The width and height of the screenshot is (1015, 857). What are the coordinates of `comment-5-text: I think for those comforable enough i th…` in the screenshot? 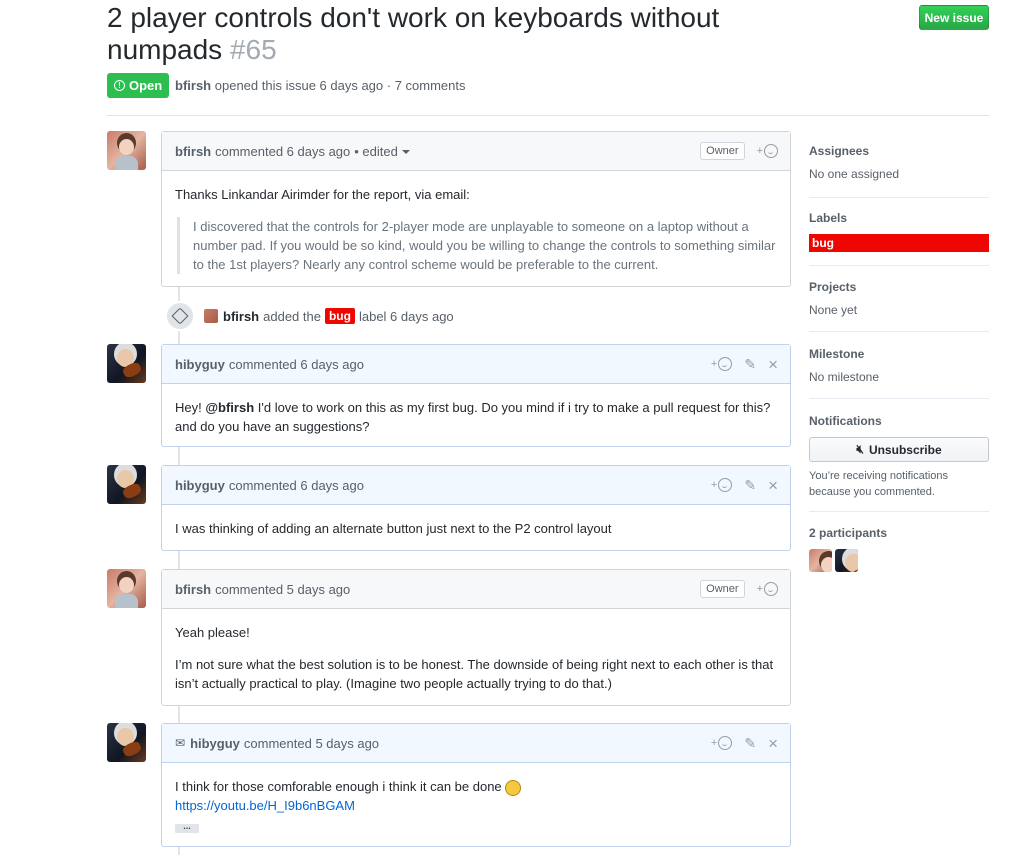 It's located at (338, 786).